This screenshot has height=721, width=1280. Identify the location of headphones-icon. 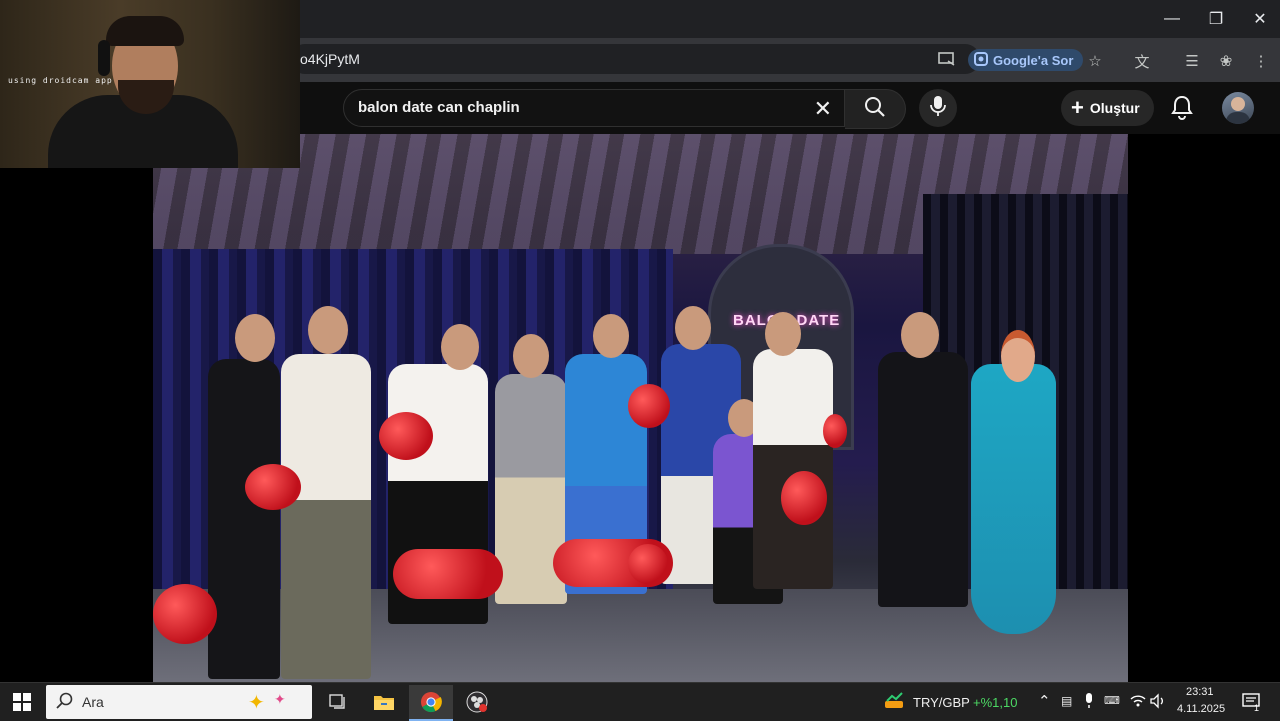
(104, 58).